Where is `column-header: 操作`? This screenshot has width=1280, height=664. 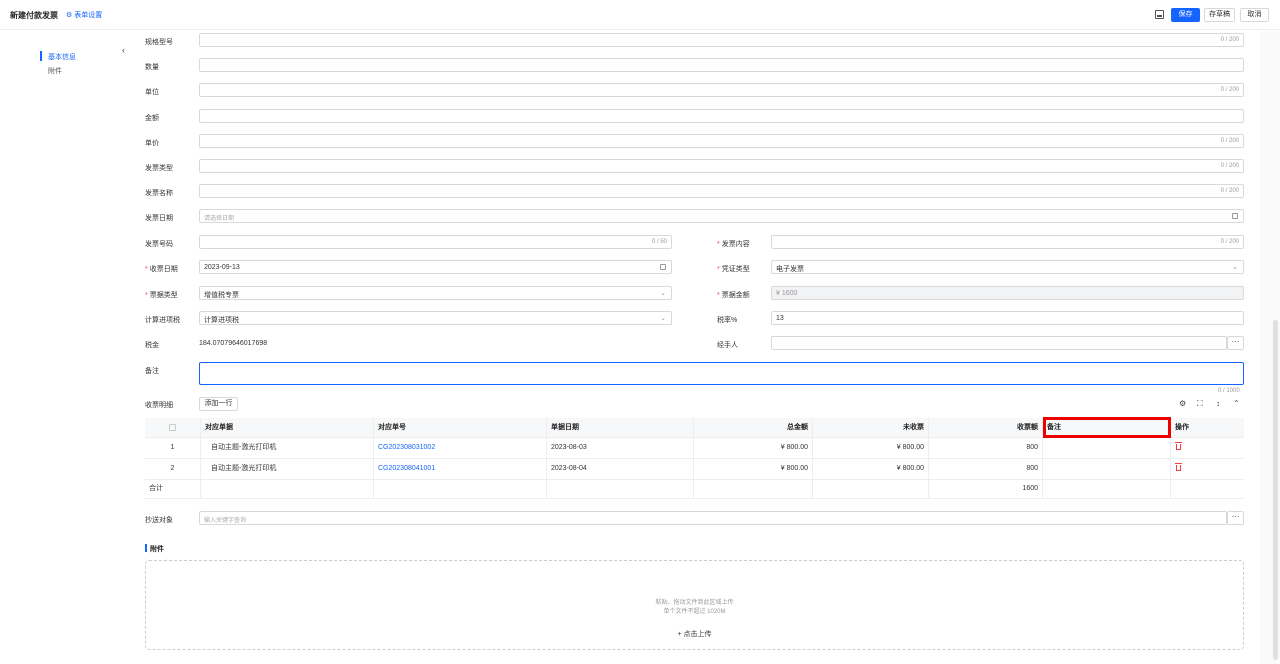
column-header: 操作 is located at coordinates (1182, 427).